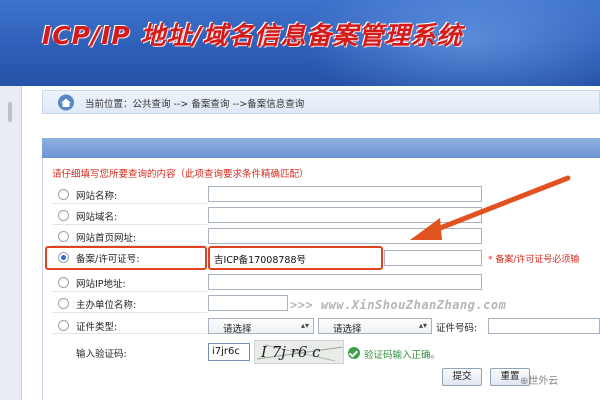 This screenshot has height=400, width=600. What do you see at coordinates (63, 215) in the screenshot?
I see `radio-site-domain` at bounding box center [63, 215].